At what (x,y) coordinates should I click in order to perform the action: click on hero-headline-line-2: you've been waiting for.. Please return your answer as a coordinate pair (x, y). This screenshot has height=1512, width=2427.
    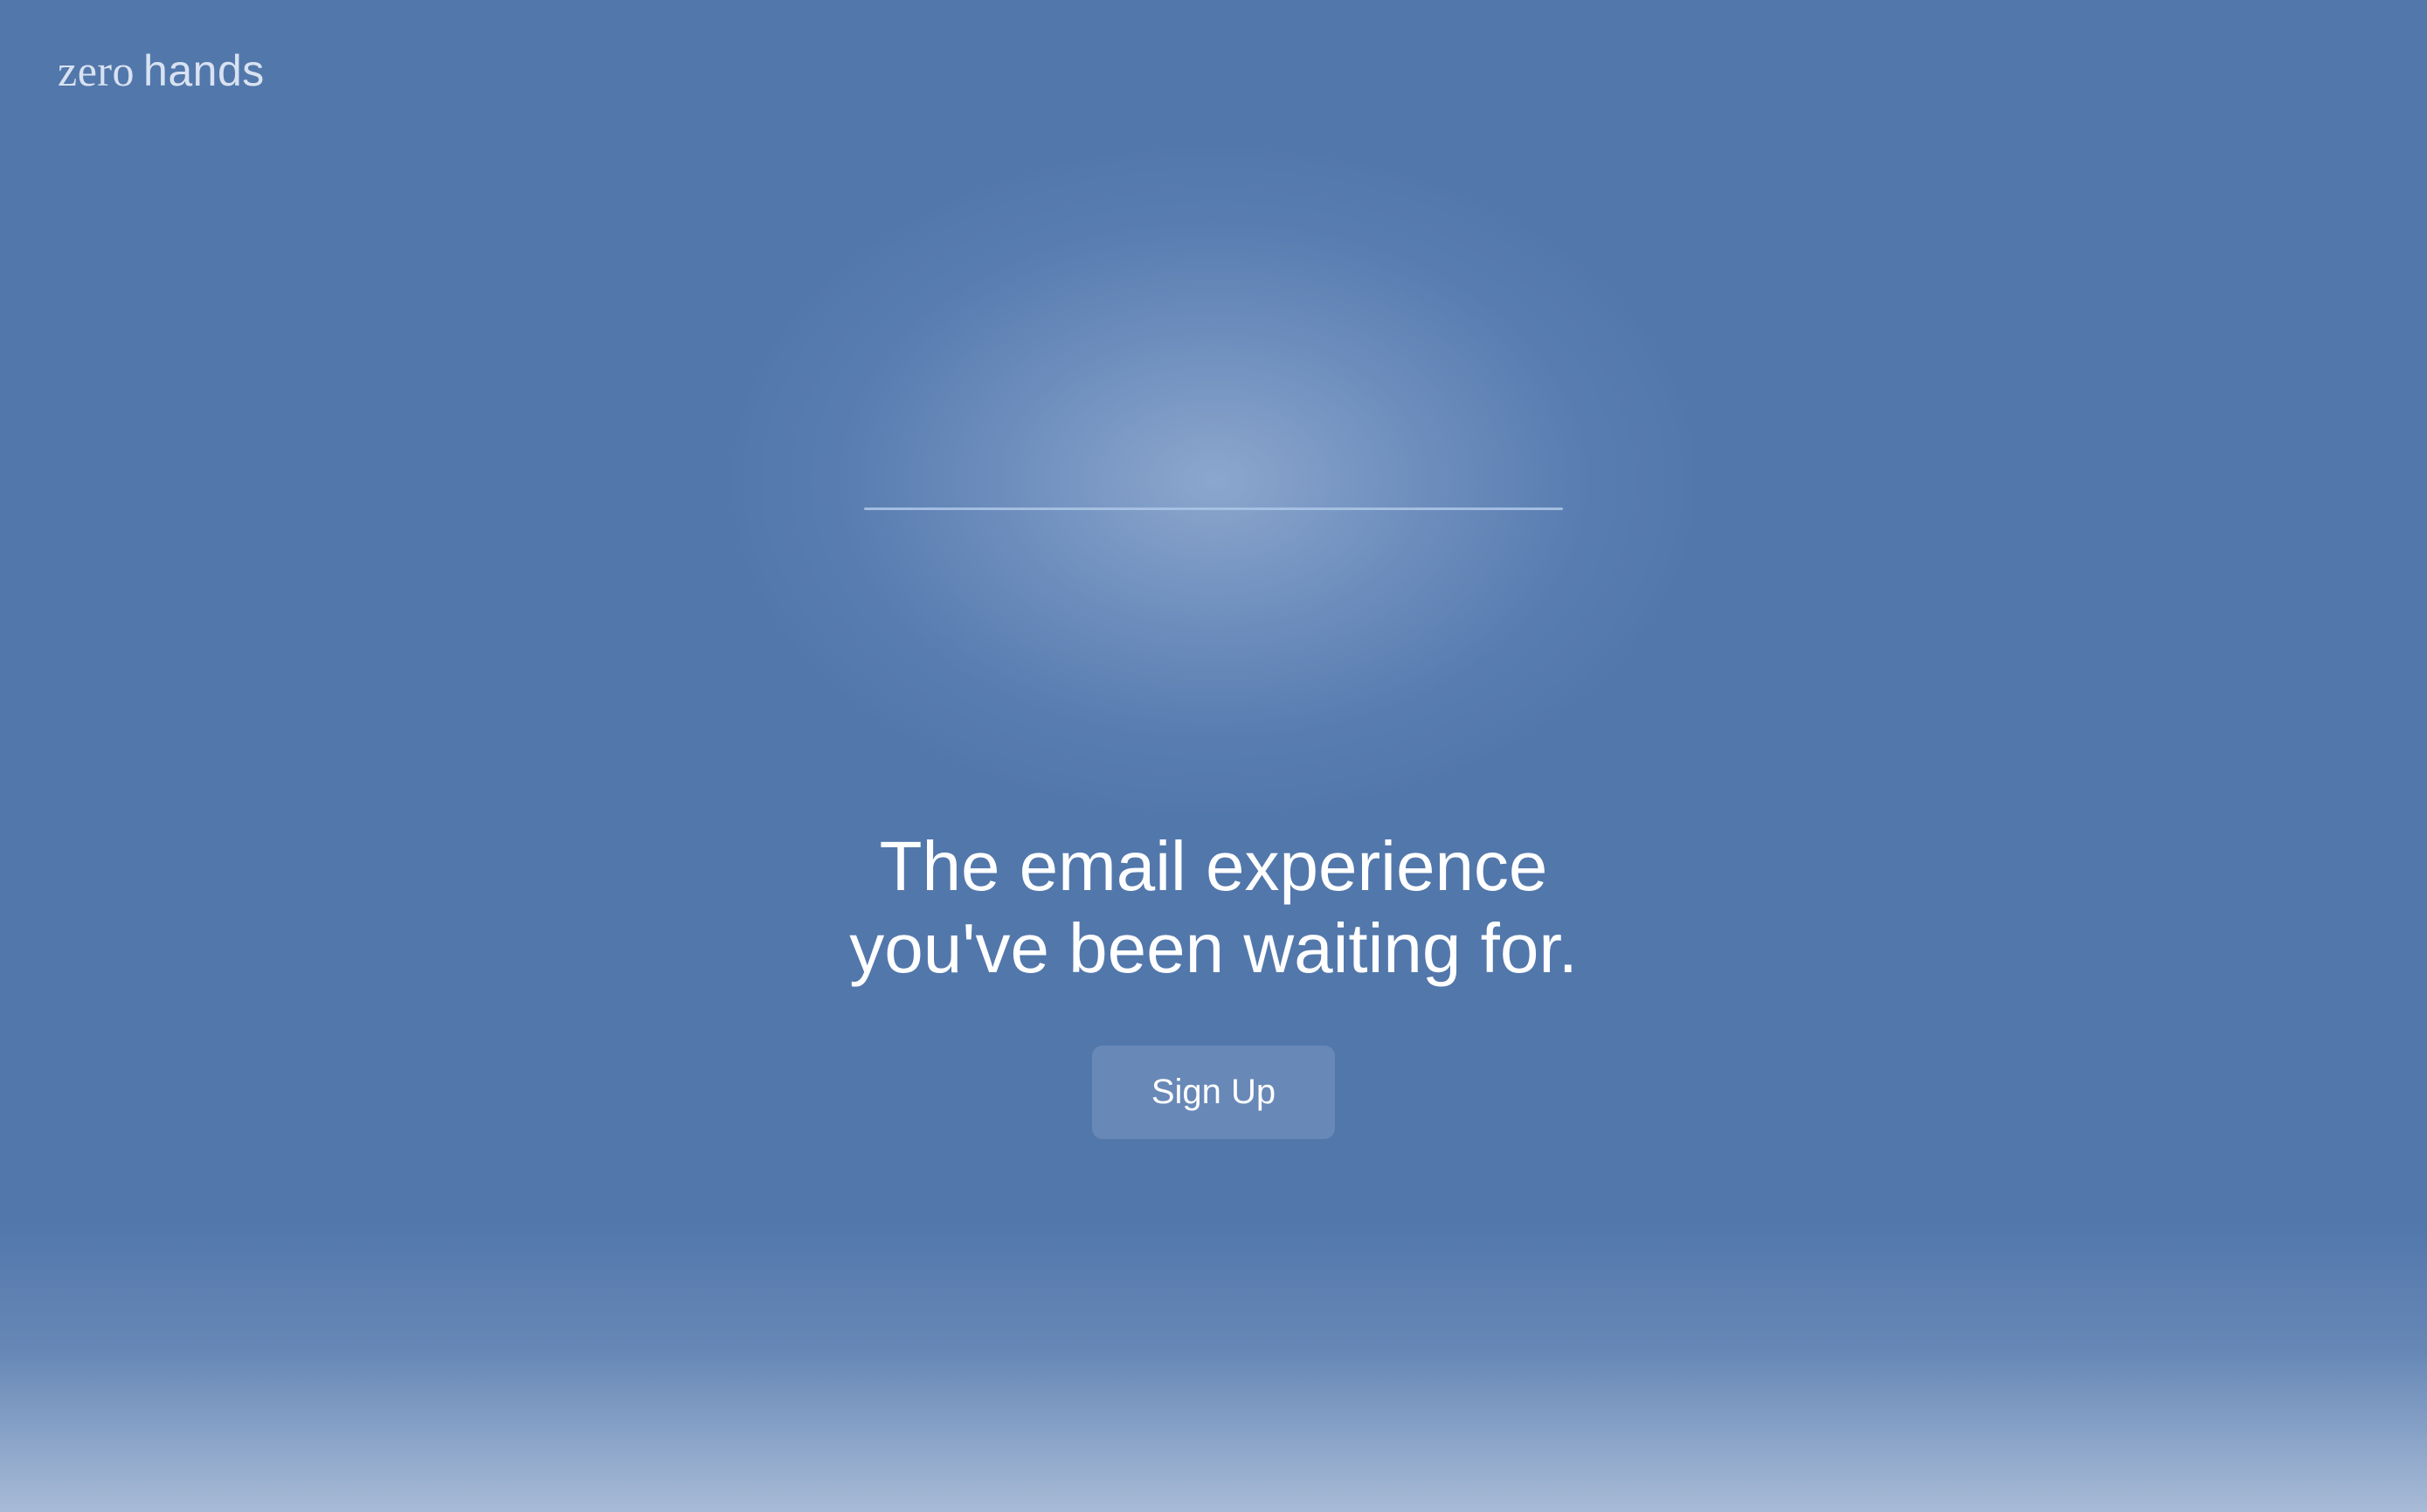
    Looking at the image, I should click on (1213, 948).